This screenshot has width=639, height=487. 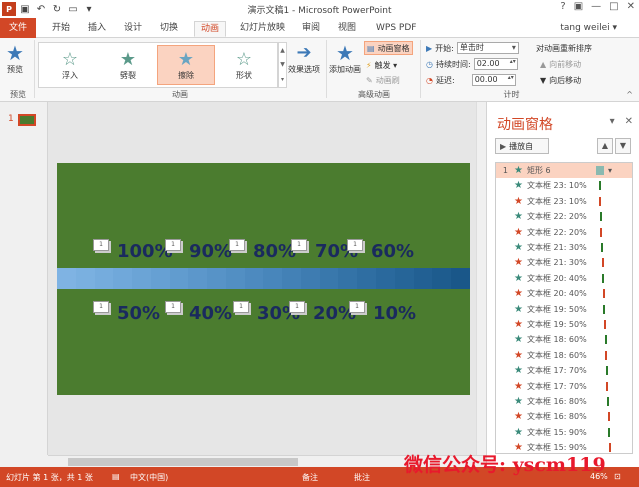 What do you see at coordinates (210, 251) in the screenshot?
I see `percent-textbox: 90%` at bounding box center [210, 251].